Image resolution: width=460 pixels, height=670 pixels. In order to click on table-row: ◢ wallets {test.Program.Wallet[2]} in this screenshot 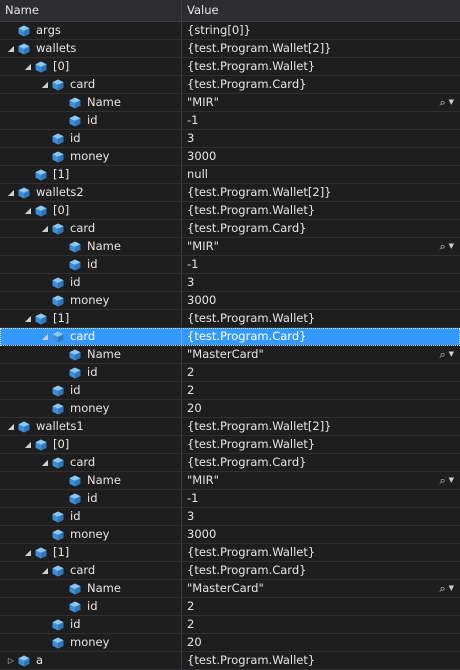, I will do `click(230, 49)`.